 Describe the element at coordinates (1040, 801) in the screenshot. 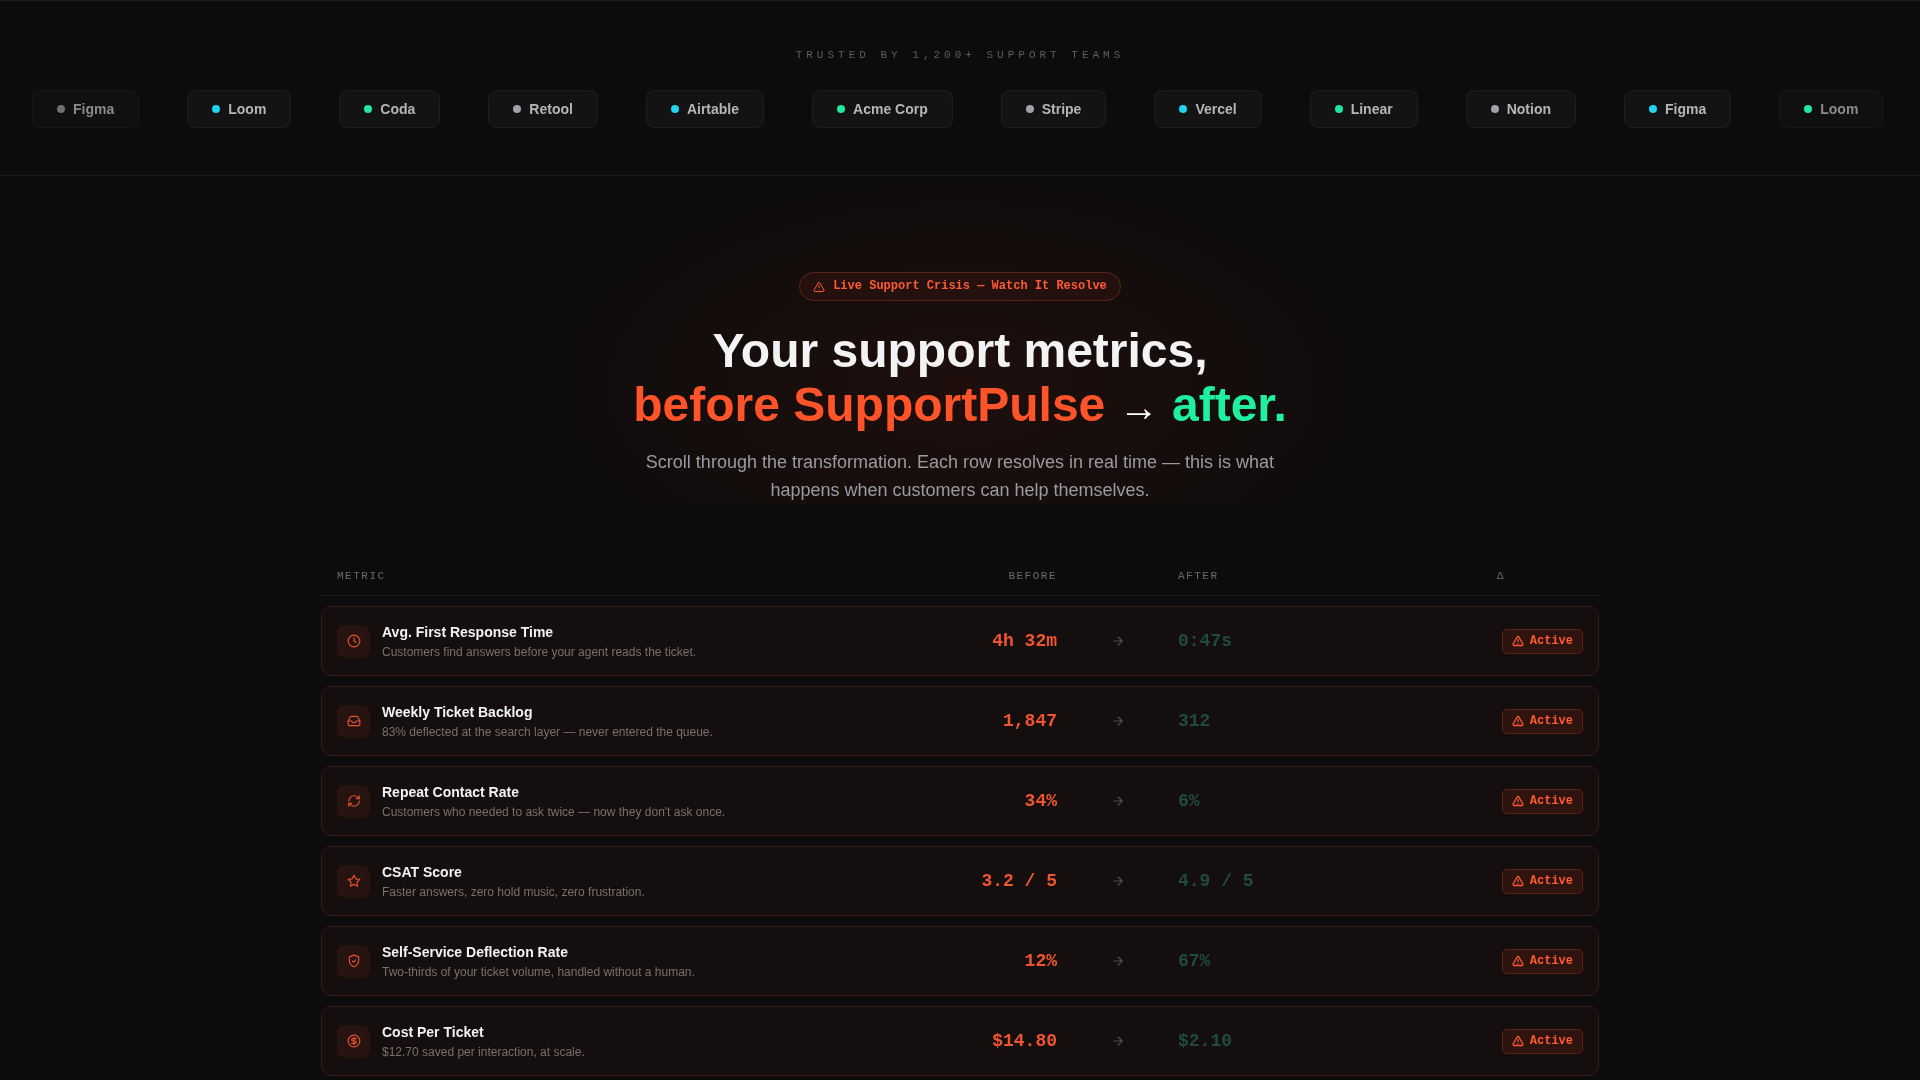

I see `before-value: 34%` at that location.